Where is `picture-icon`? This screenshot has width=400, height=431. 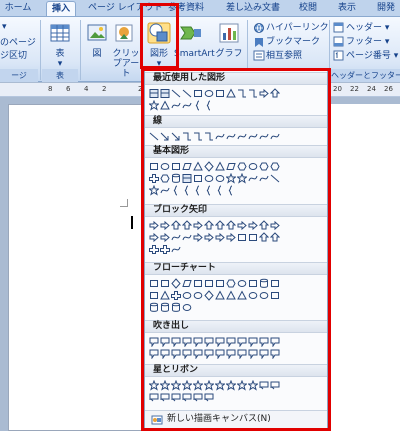 picture-icon is located at coordinates (97, 34).